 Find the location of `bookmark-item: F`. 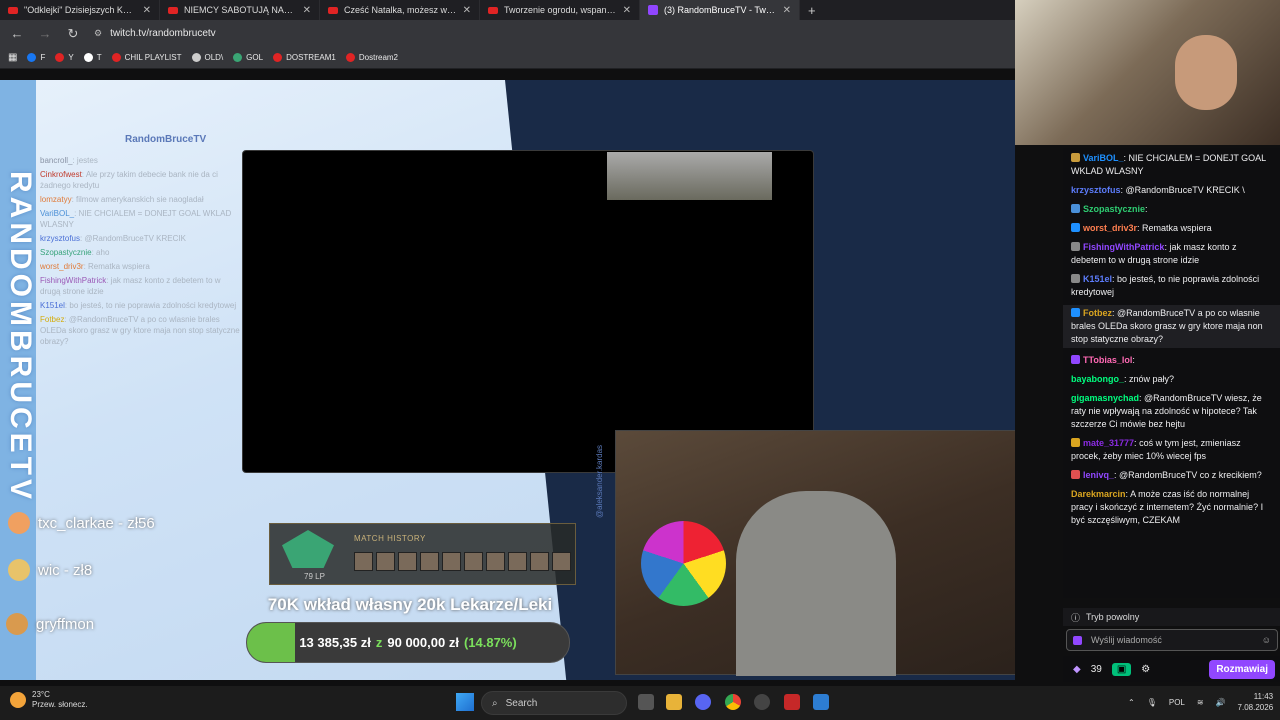

bookmark-item: F is located at coordinates (36, 57).